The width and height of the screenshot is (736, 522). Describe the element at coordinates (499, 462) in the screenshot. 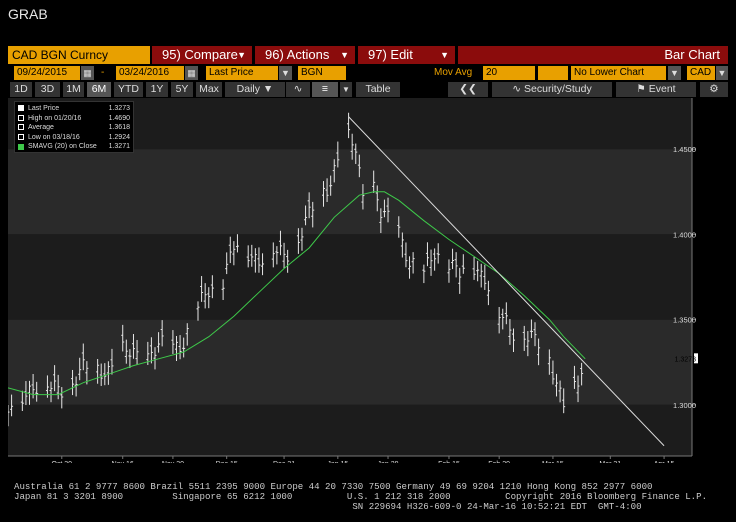

I see `x-tick-label: Feb 29` at that location.